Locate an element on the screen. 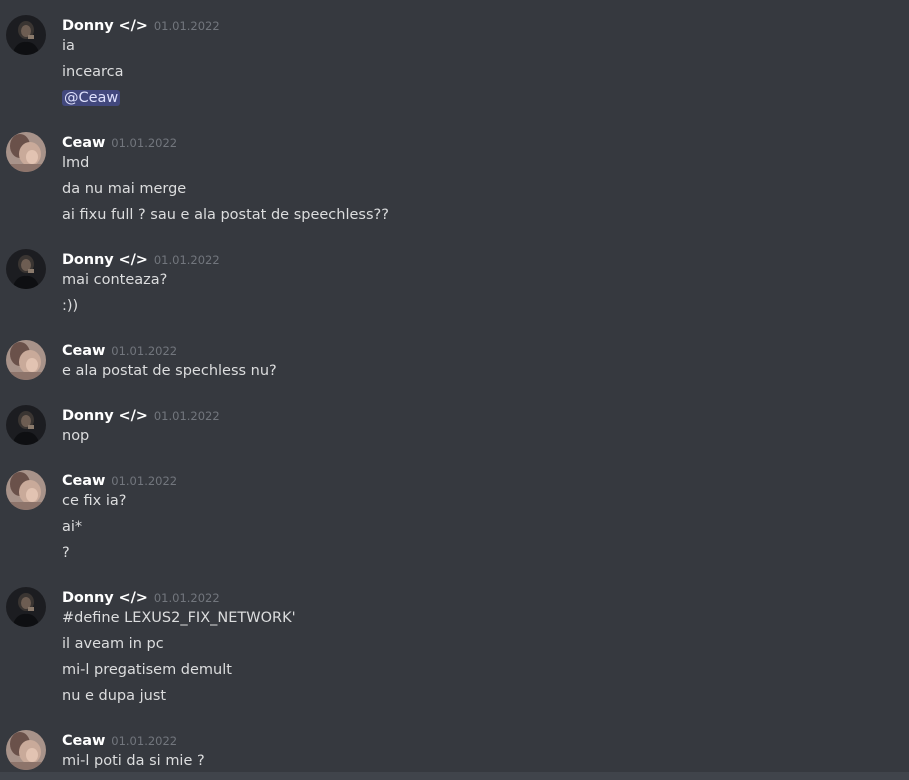  message-text: nop is located at coordinates (76, 436).